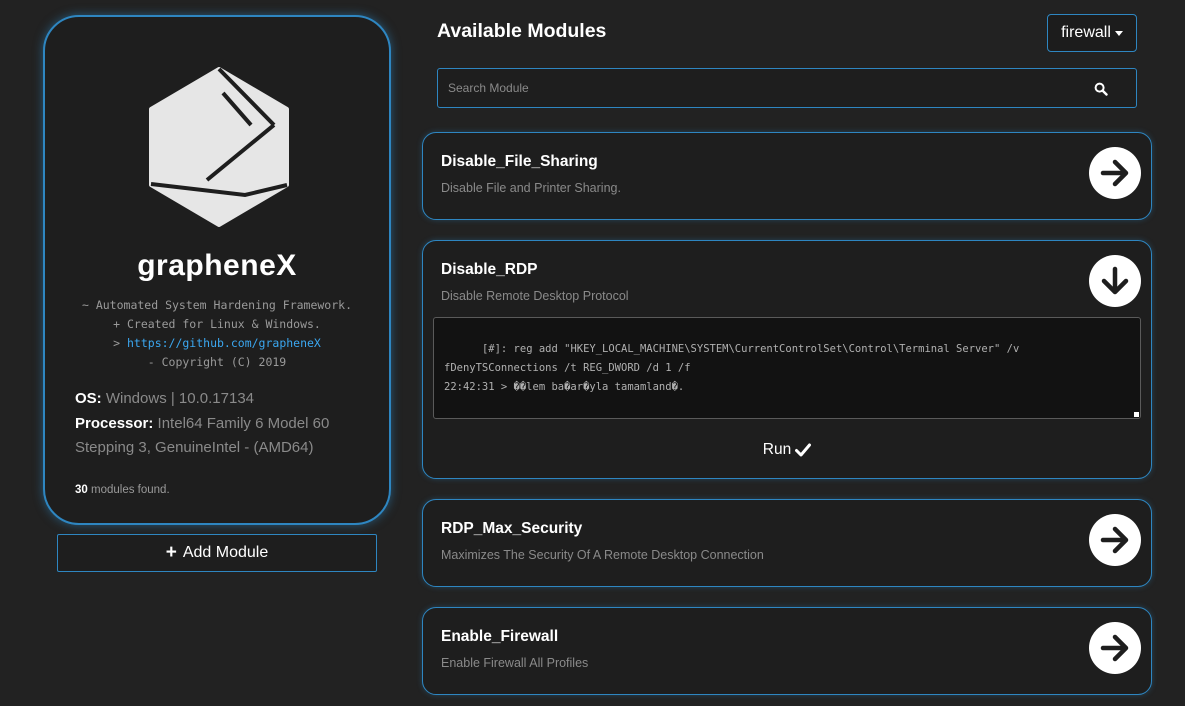 The image size is (1185, 706). I want to click on add-module-label: Add Module, so click(225, 552).